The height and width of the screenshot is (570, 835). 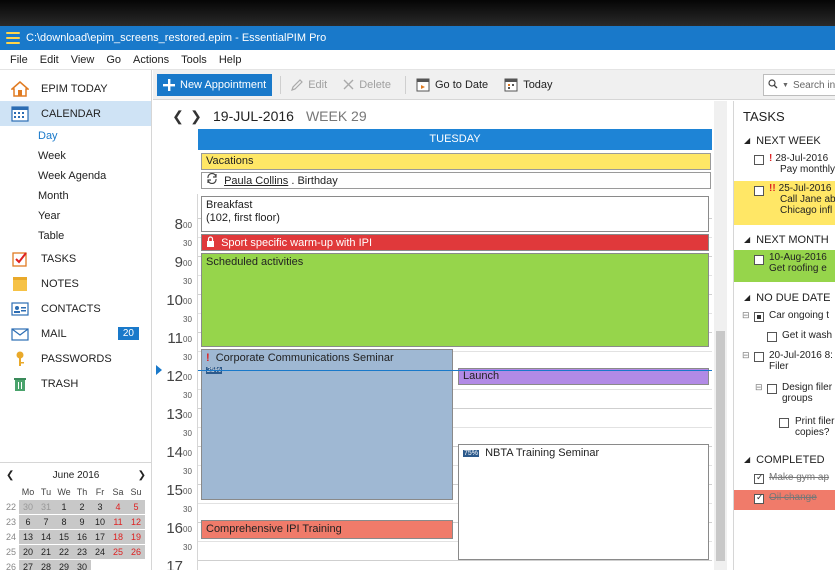 I want to click on mini-calendar-day: 9, so click(x=82, y=522).